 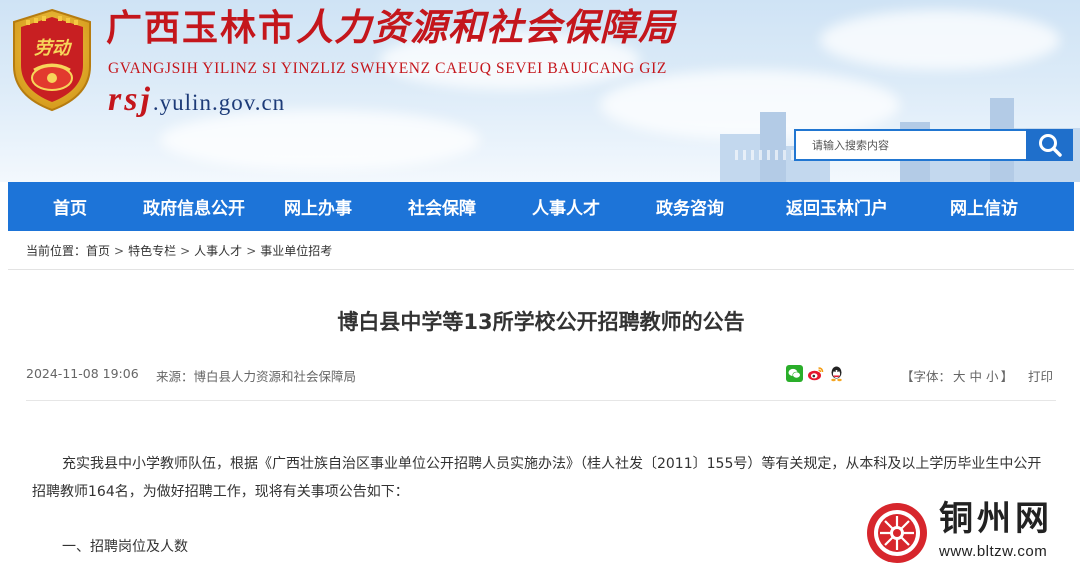 What do you see at coordinates (56, 251) in the screenshot?
I see `breadcrumb-prefix: 当前位置：` at bounding box center [56, 251].